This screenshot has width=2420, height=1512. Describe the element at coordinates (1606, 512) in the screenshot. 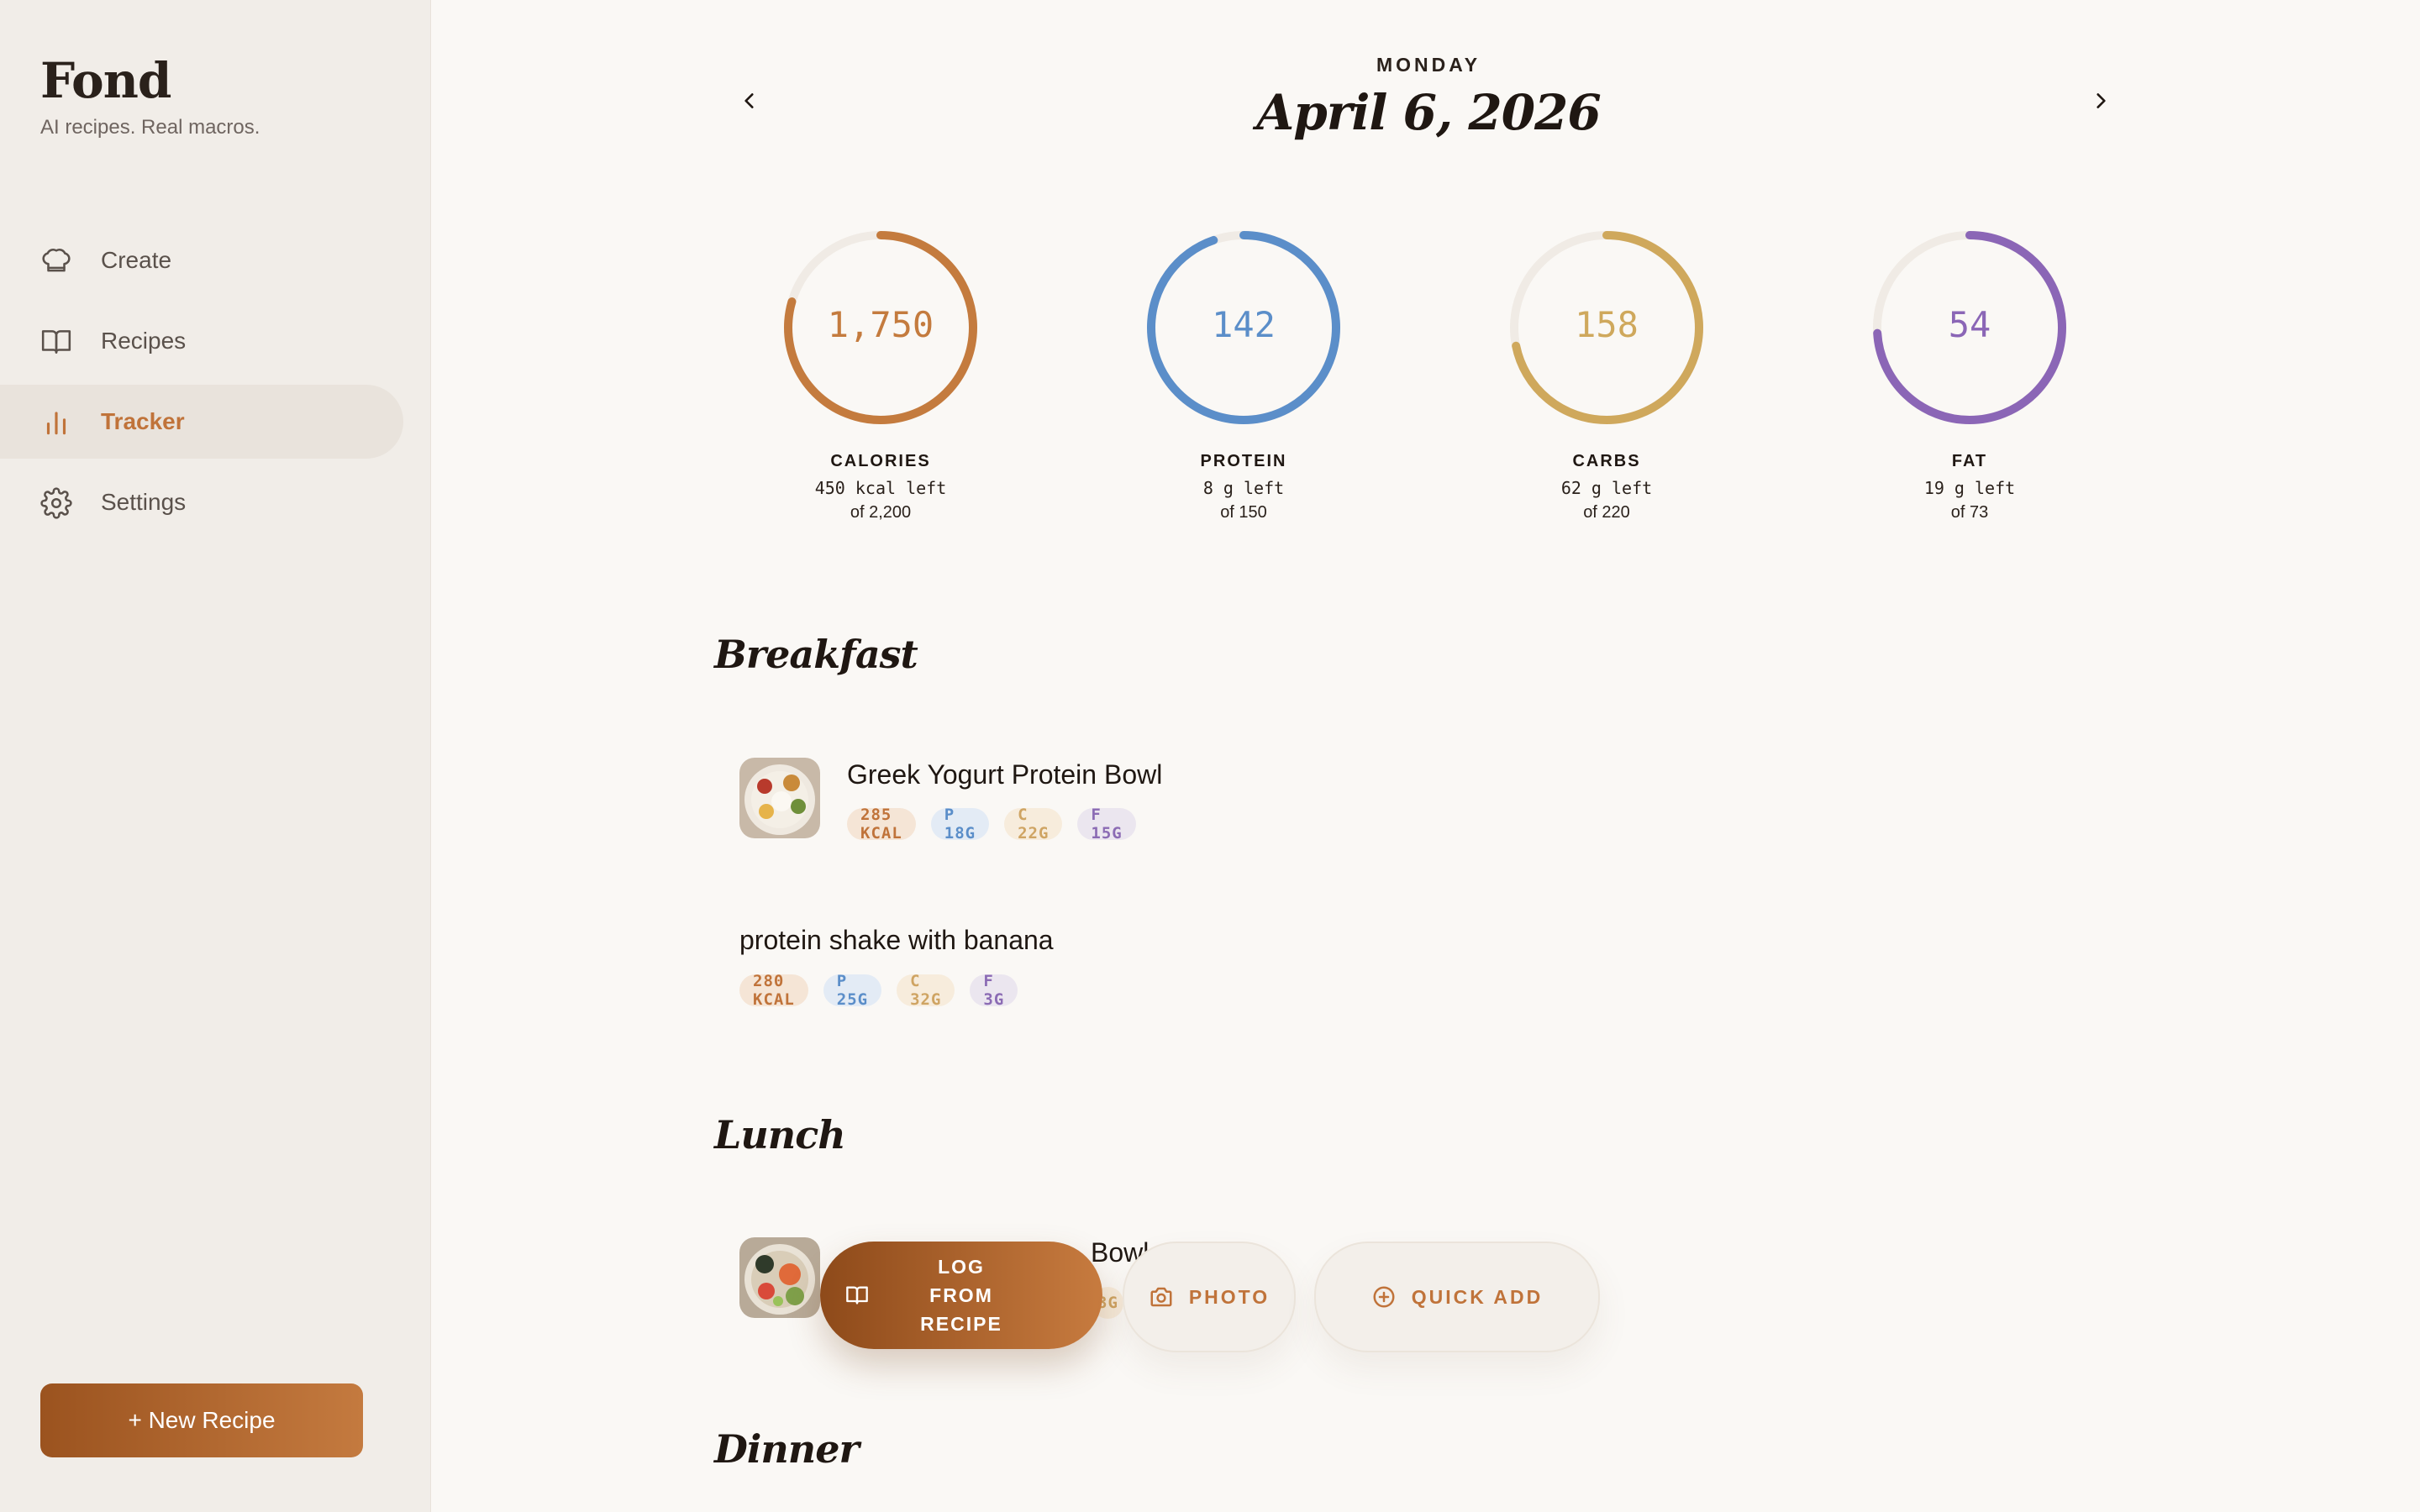

I see `carbs-goal: of 220` at that location.